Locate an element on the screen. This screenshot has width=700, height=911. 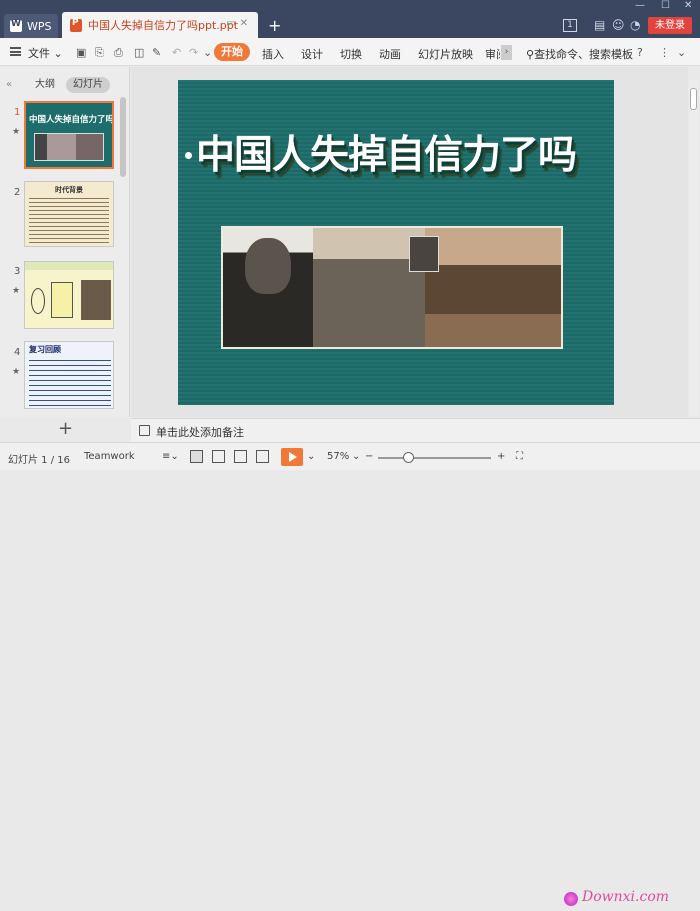
hamburger-menu-icon is located at coordinates (15, 51).